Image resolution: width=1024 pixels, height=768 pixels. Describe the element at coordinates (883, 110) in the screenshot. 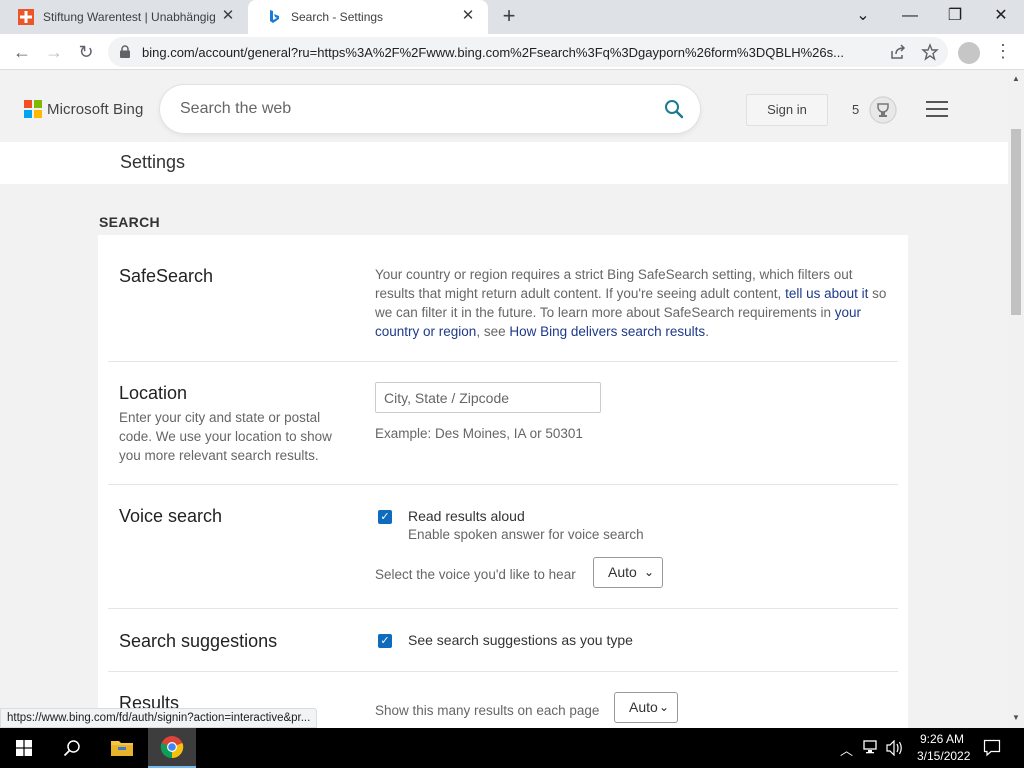

I see `rewards-trophy-icon` at that location.